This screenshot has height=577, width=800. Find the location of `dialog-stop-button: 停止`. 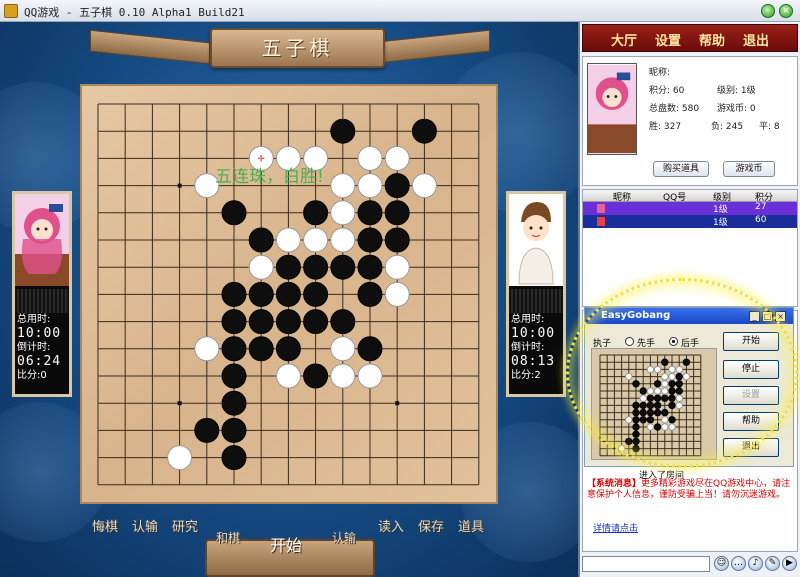

dialog-stop-button: 停止 is located at coordinates (751, 369).